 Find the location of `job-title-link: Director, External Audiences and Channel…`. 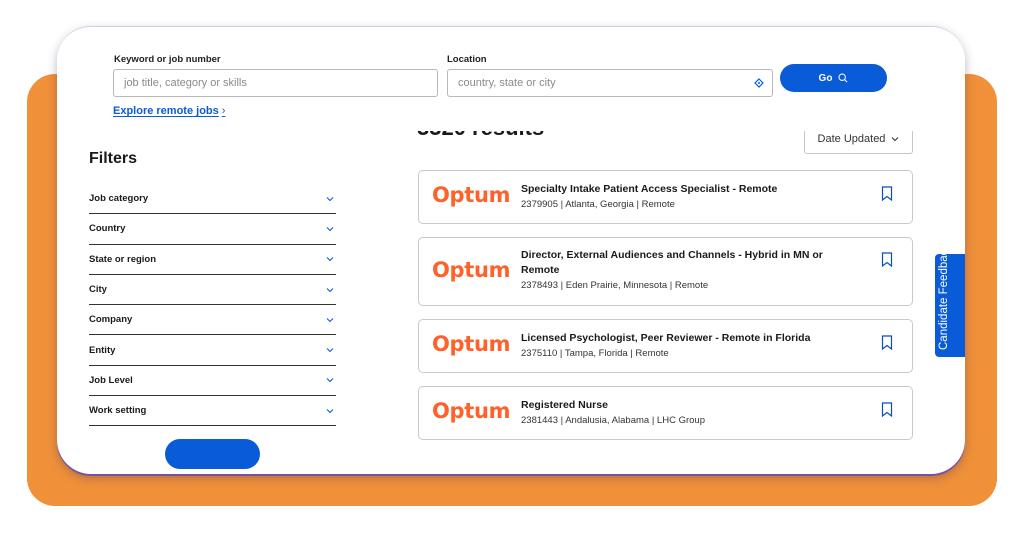

job-title-link: Director, External Audiences and Channel… is located at coordinates (681, 263).